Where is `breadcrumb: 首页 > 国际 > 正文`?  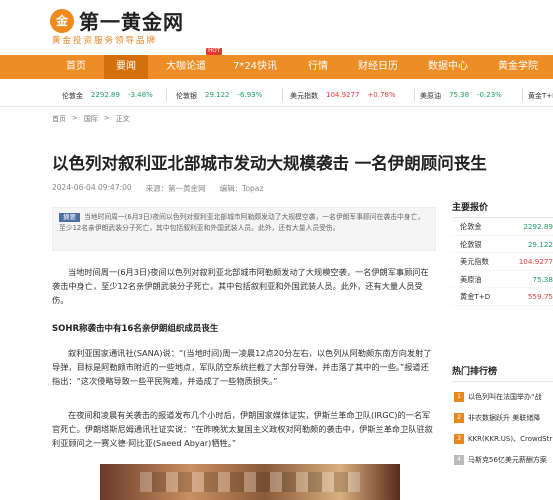 breadcrumb: 首页 > 国际 > 正文 is located at coordinates (91, 119).